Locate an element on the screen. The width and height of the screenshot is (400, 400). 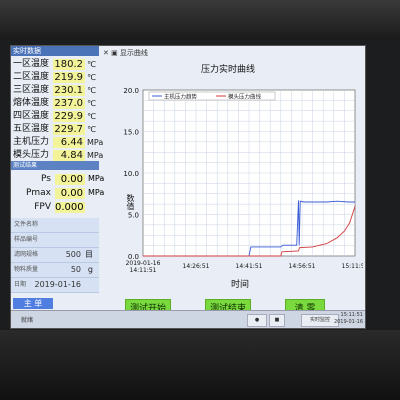
legend-label: 模头压力曲线 is located at coordinates (245, 97).